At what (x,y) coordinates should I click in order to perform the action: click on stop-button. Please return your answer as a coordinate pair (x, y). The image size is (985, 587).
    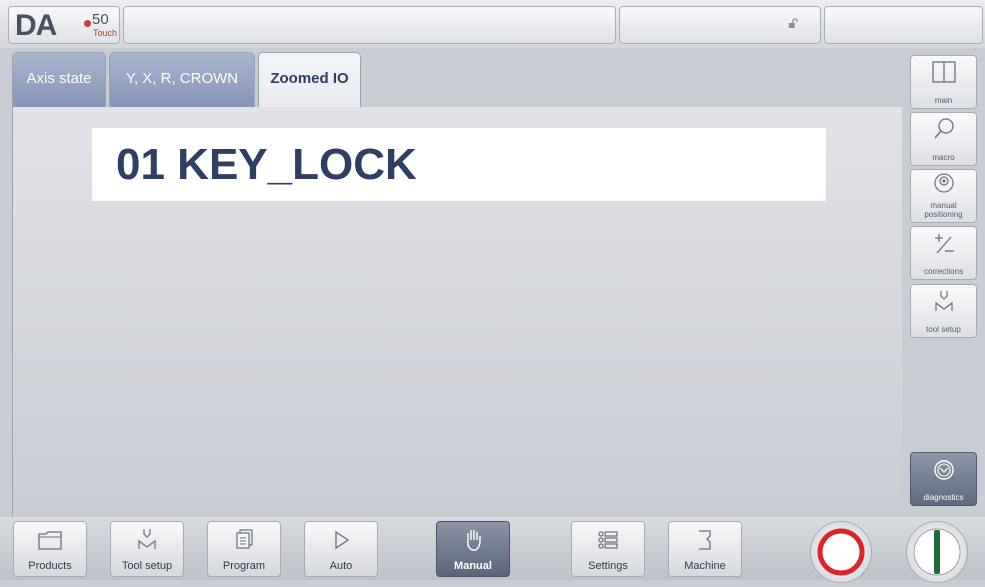
    Looking at the image, I should click on (841, 552).